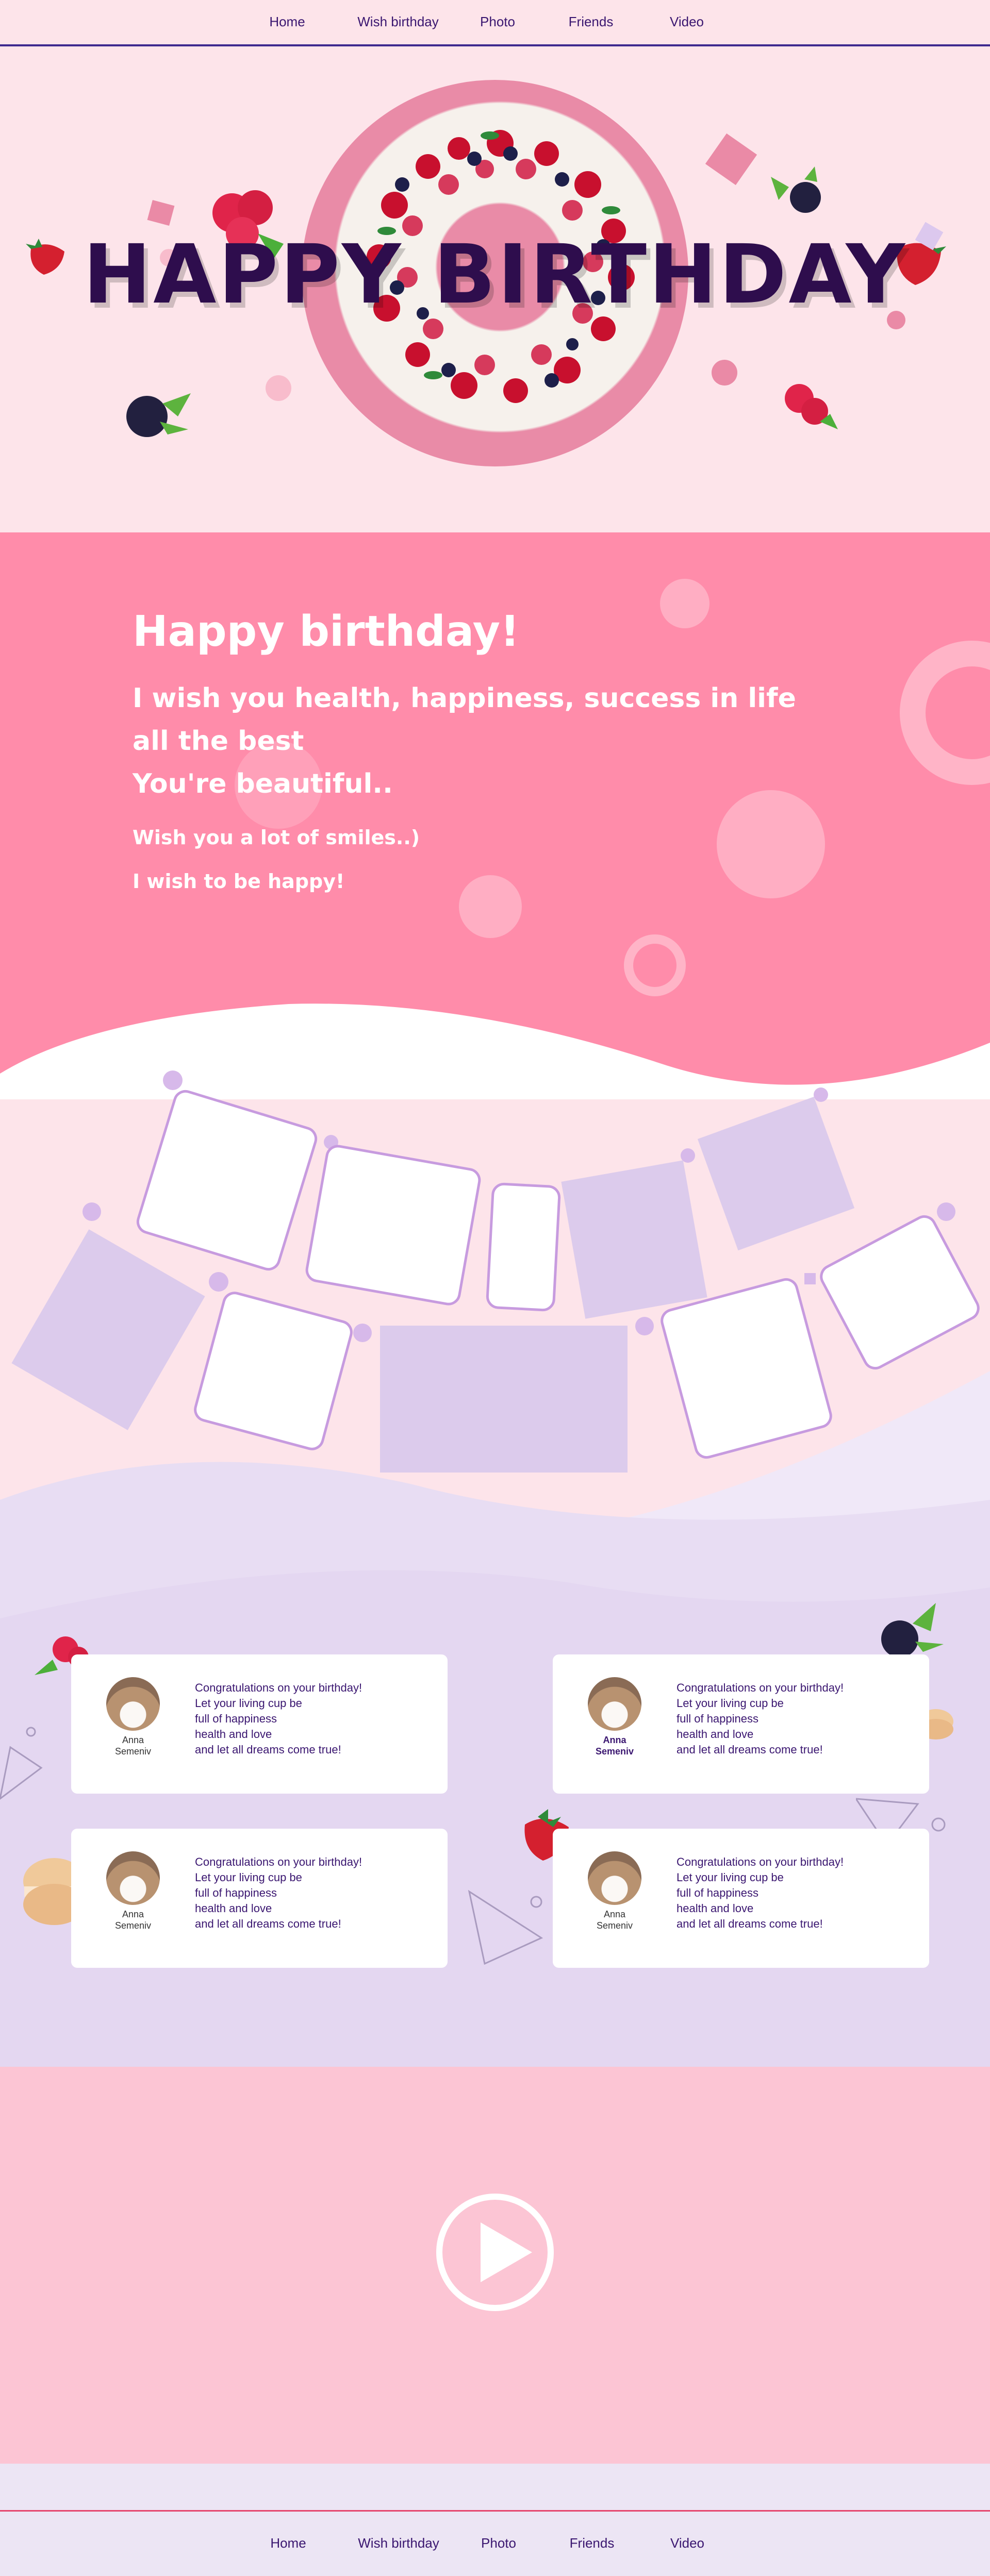 The height and width of the screenshot is (2576, 990). I want to click on hero-title: HAPPY BIRTHDAY, so click(495, 274).